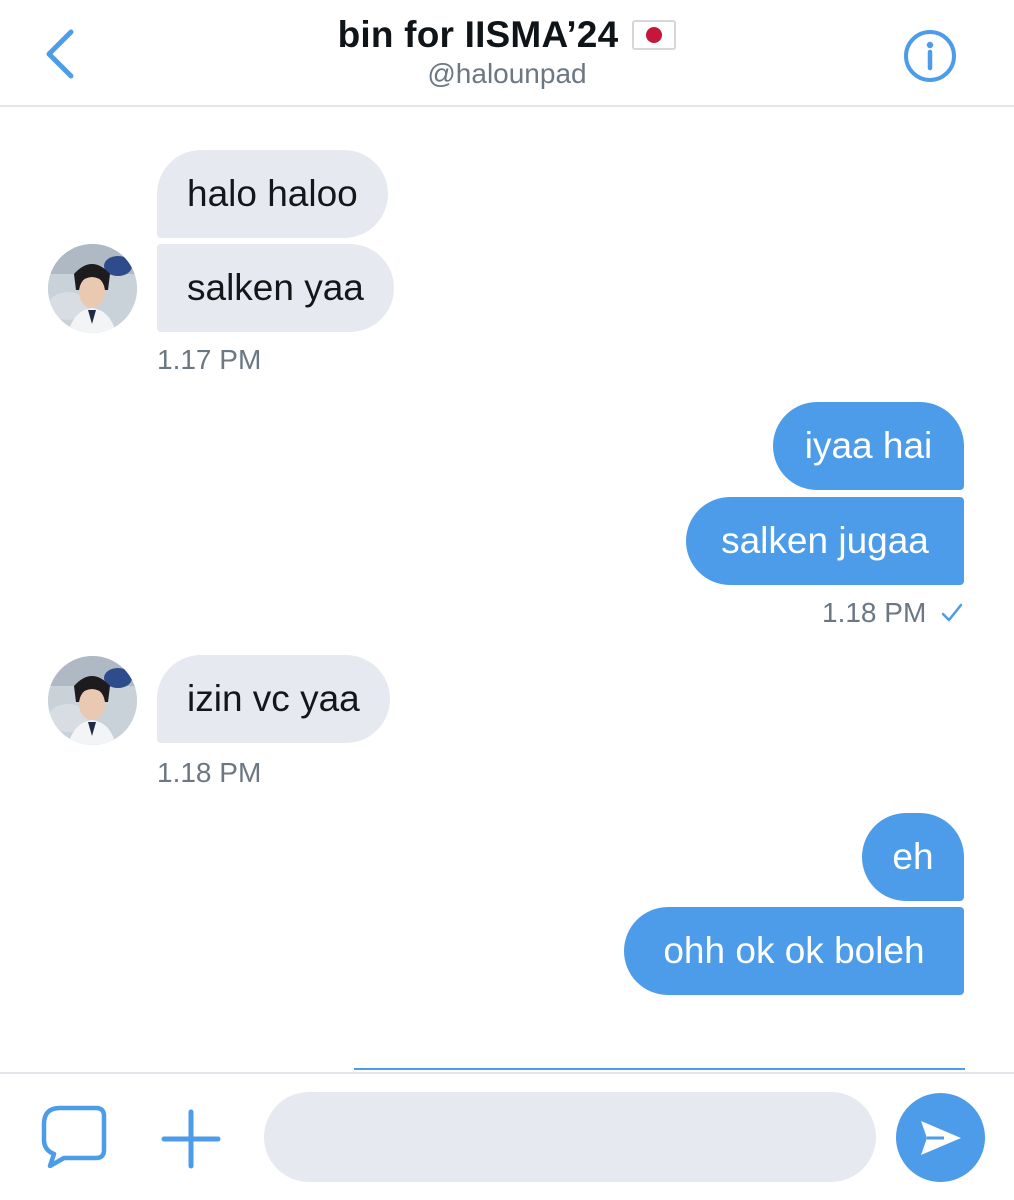 This screenshot has height=1200, width=1014. What do you see at coordinates (874, 612) in the screenshot?
I see `timestamp-text: 1.18 PM` at bounding box center [874, 612].